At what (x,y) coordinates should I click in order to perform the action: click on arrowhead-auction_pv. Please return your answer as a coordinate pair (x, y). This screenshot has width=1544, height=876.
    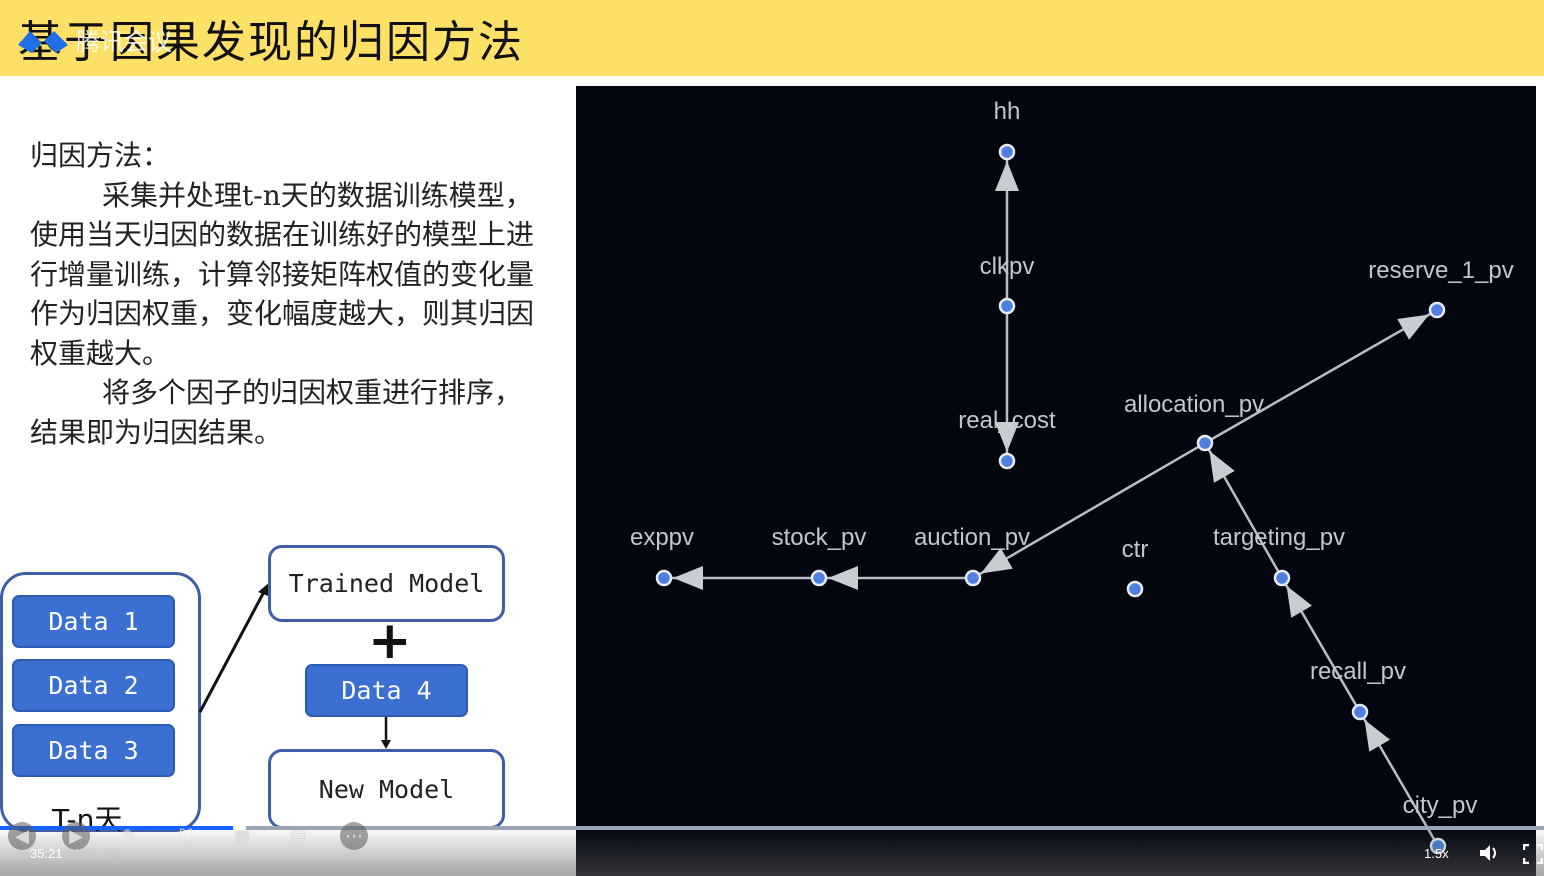
    Looking at the image, I should click on (996, 561).